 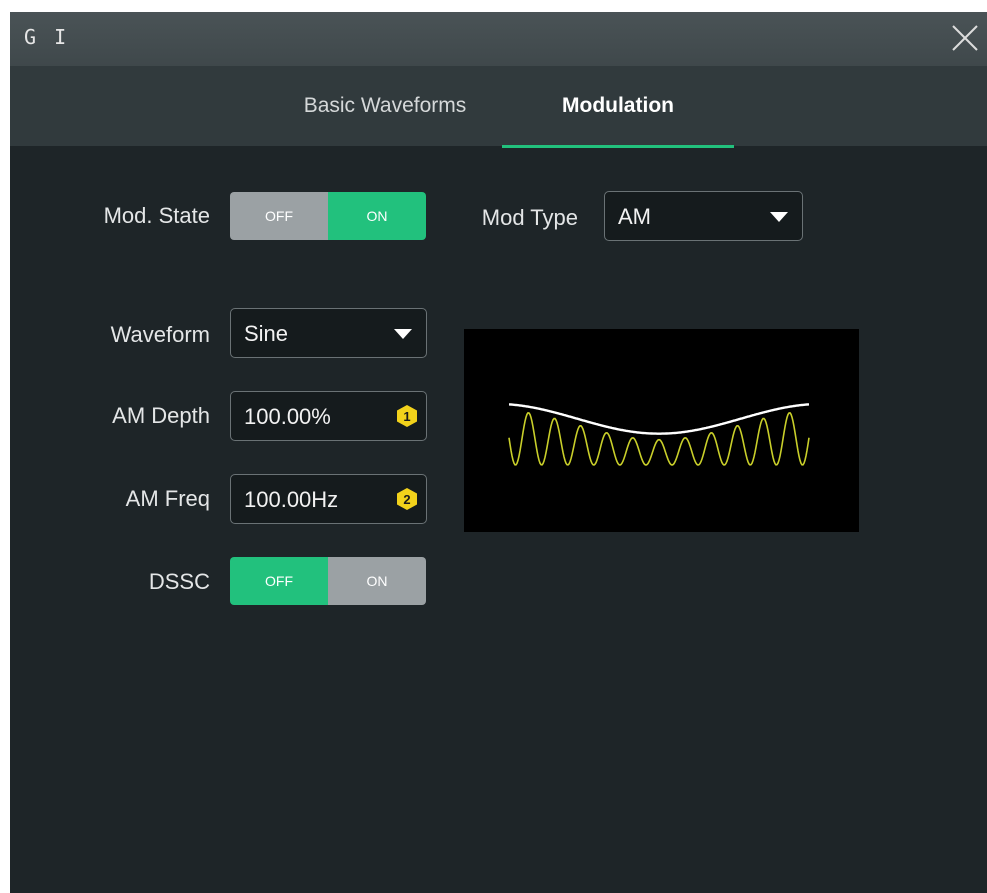 I want to click on am-depth-badge-text: 1, so click(x=406, y=416).